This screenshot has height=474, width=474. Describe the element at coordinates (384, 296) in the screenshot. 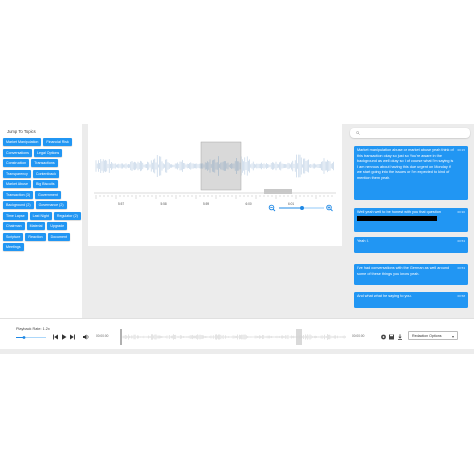

I see `message-text: And what what he saying to you.` at that location.